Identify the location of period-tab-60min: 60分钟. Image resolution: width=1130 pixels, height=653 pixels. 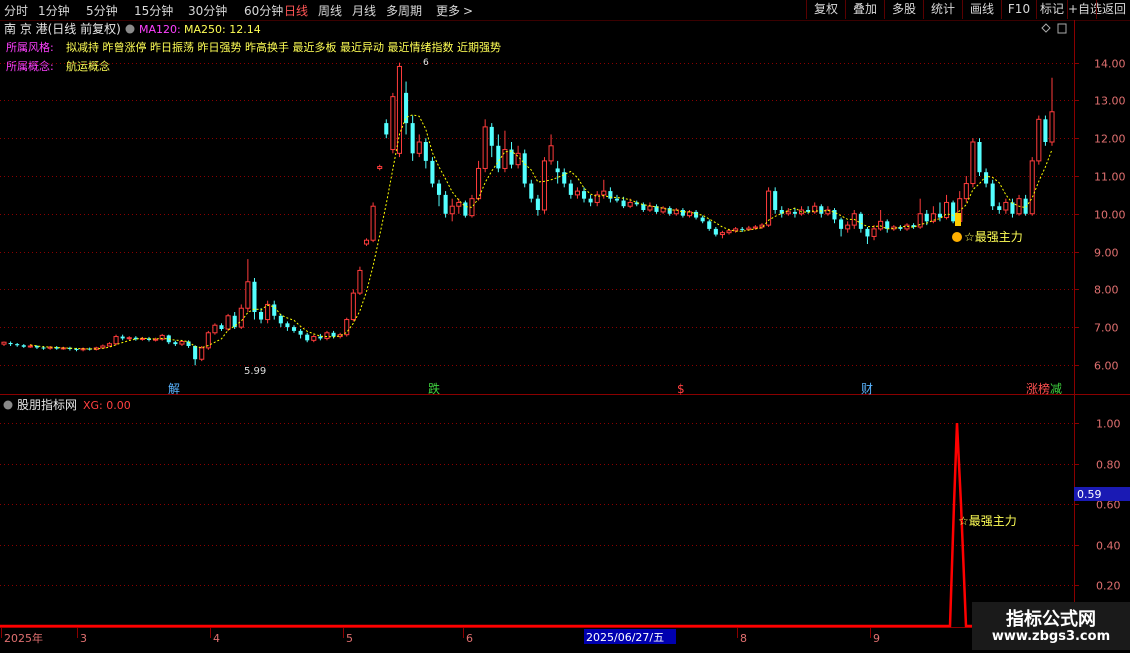
(263, 10).